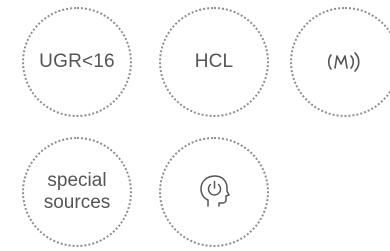 The image size is (390, 251). I want to click on special-sources-line-2: sources, so click(77, 202).